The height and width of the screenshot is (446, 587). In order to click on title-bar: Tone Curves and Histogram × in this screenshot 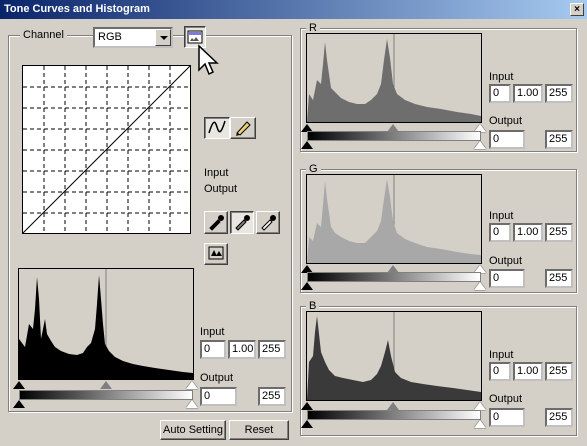, I will do `click(293, 9)`.